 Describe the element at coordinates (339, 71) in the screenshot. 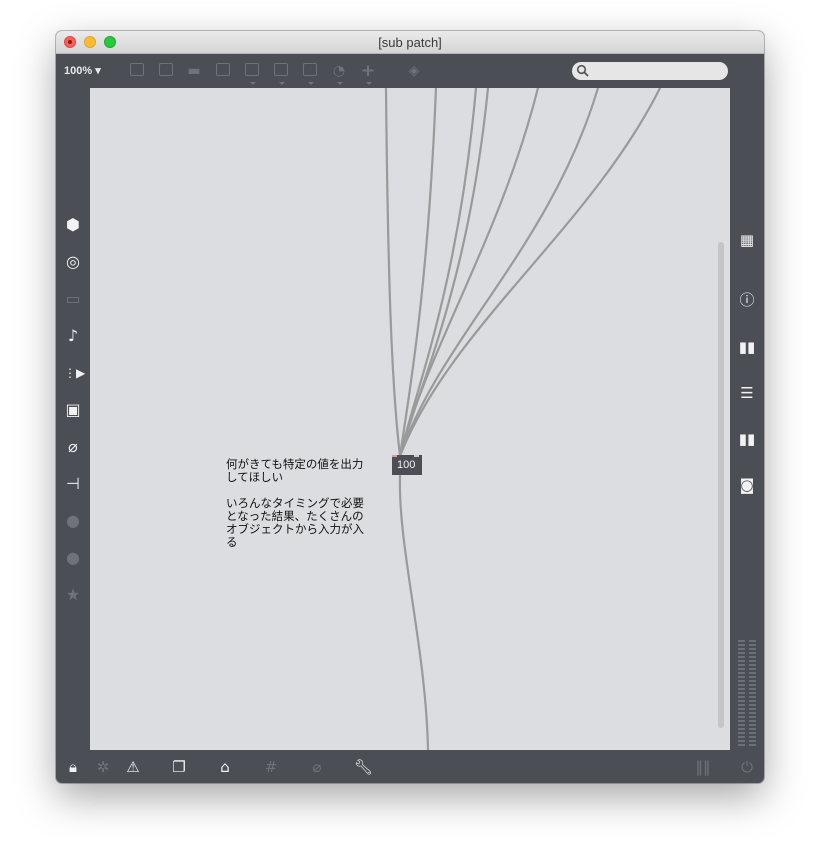

I see `dial-icon: ◔` at that location.